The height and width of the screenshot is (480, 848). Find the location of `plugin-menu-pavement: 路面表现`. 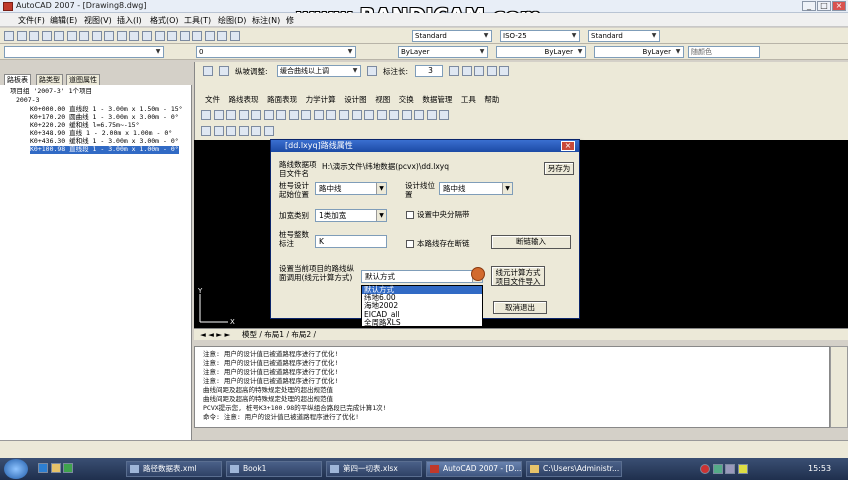

plugin-menu-pavement: 路面表现 is located at coordinates (282, 99).